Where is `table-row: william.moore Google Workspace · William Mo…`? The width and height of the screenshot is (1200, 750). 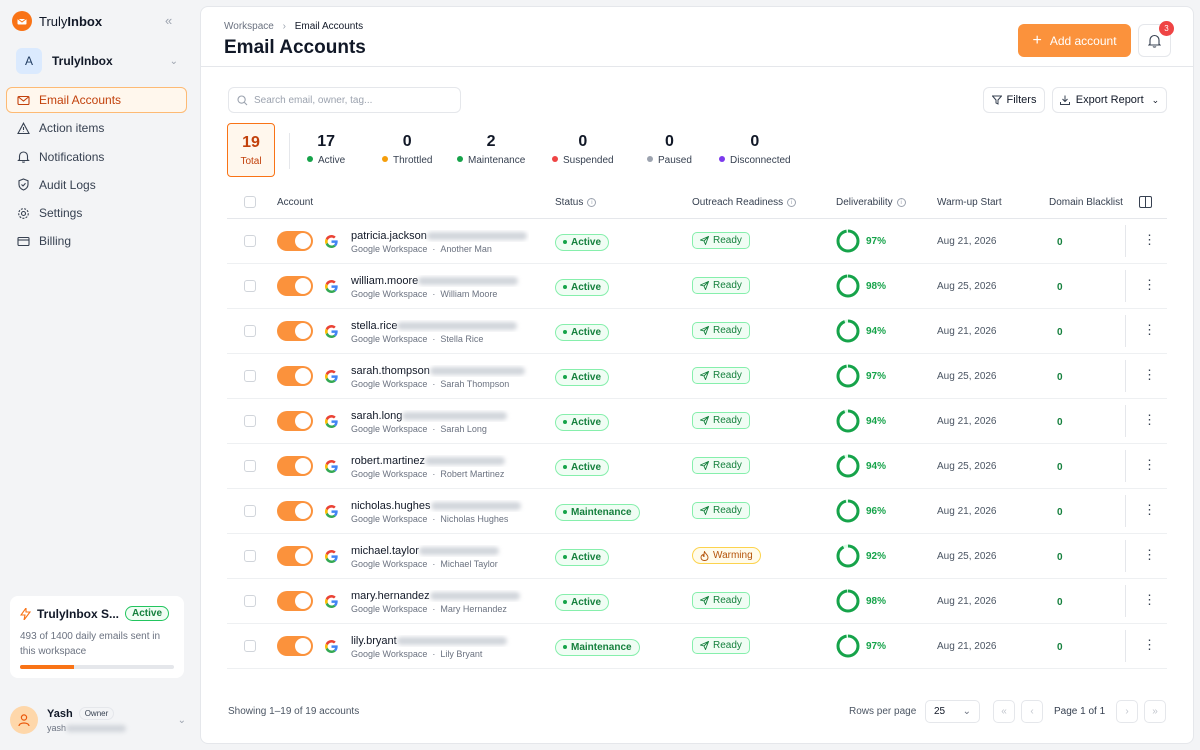
table-row: william.moore Google Workspace · William Mo… is located at coordinates (697, 286).